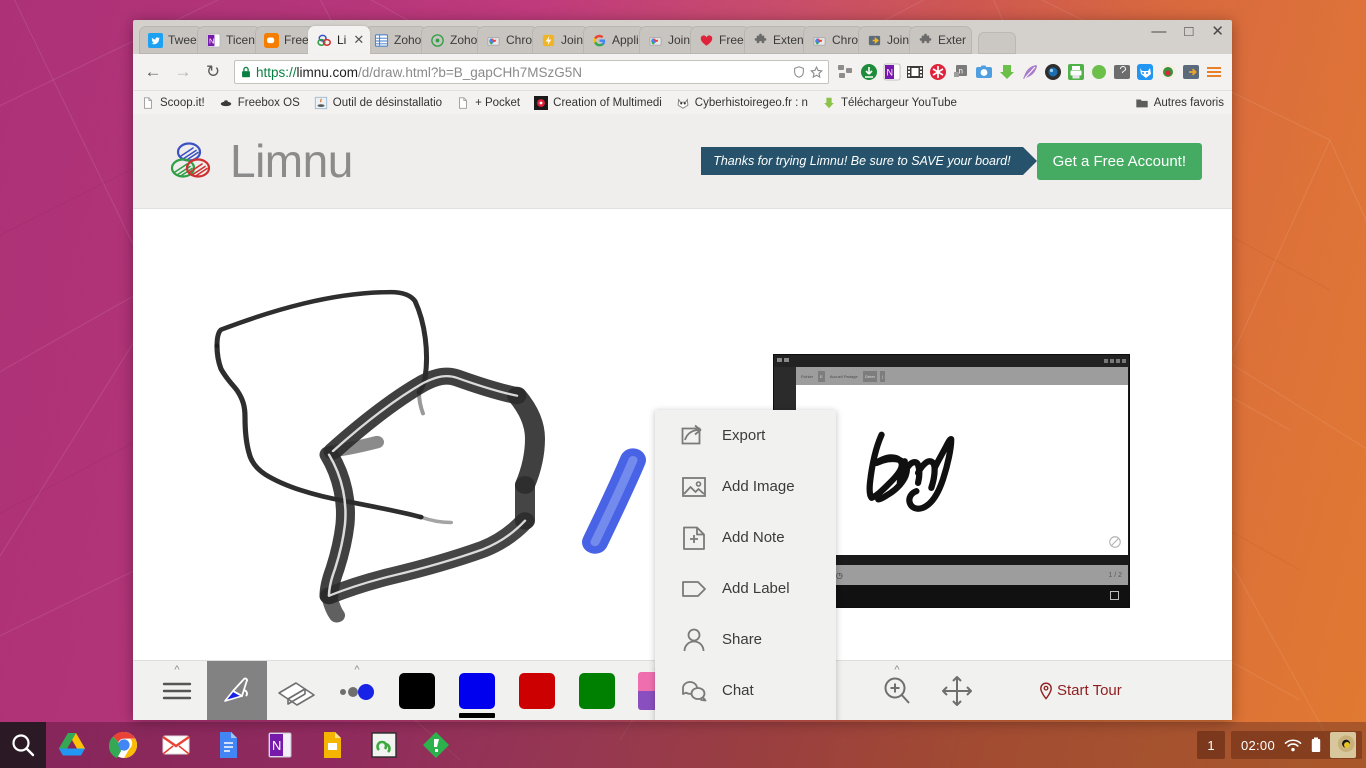  What do you see at coordinates (291, 161) in the screenshot?
I see `limnu-logo-text: Limnu` at bounding box center [291, 161].